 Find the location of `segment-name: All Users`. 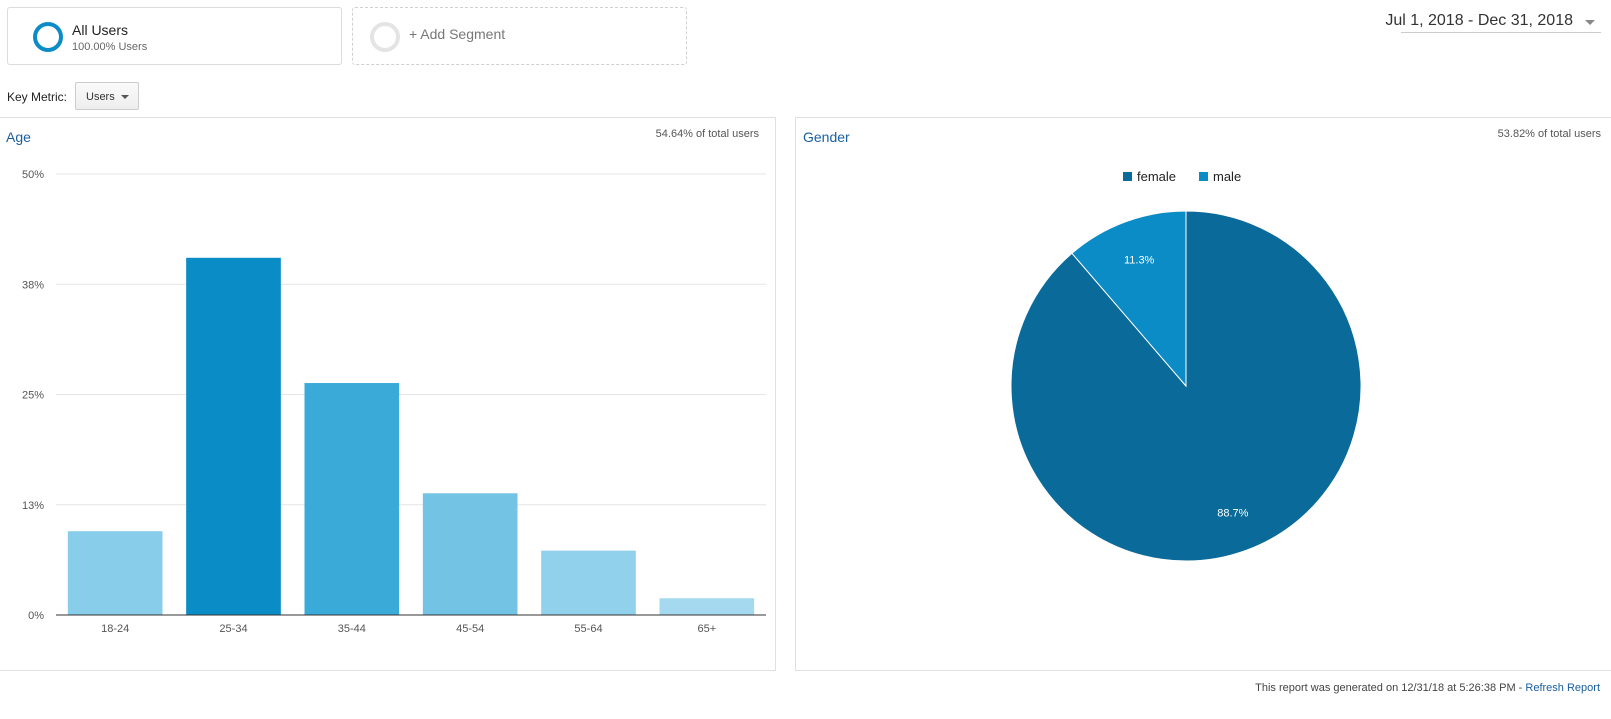

segment-name: All Users is located at coordinates (100, 30).